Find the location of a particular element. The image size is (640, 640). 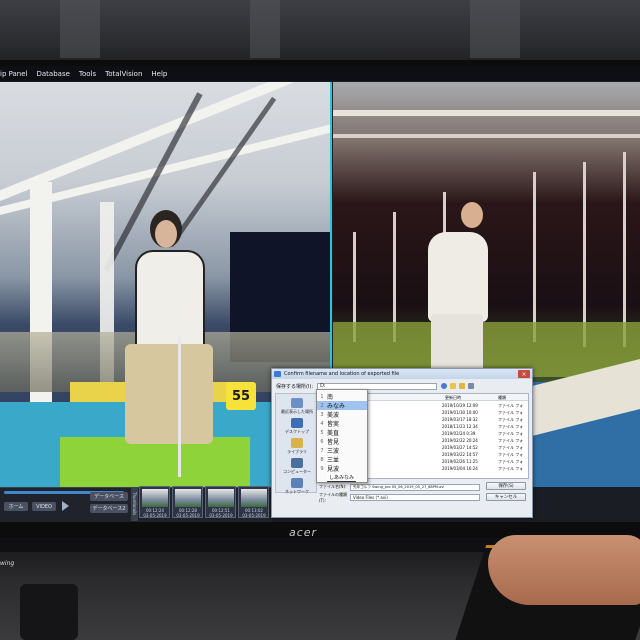

place-desktop: デスクトップ is located at coordinates (297, 426).